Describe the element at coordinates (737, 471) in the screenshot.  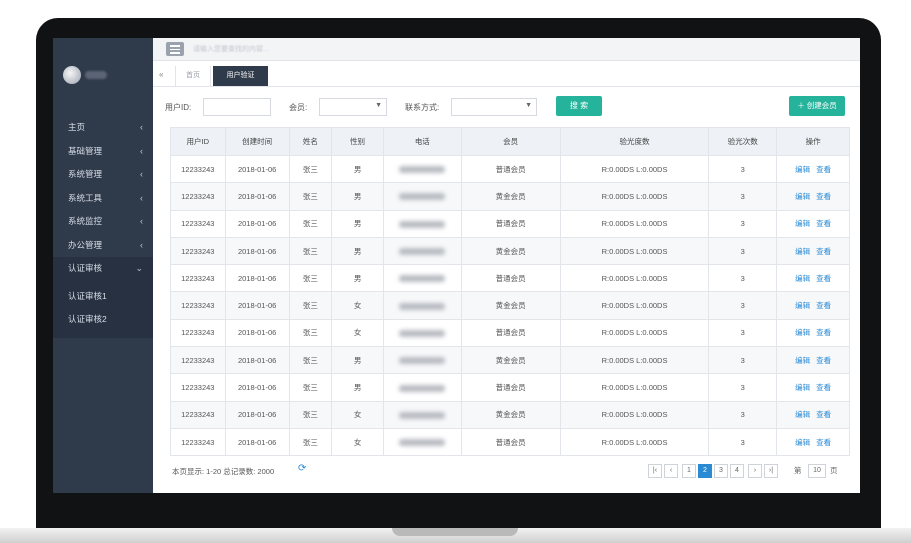
I see `page-4: 4` at that location.